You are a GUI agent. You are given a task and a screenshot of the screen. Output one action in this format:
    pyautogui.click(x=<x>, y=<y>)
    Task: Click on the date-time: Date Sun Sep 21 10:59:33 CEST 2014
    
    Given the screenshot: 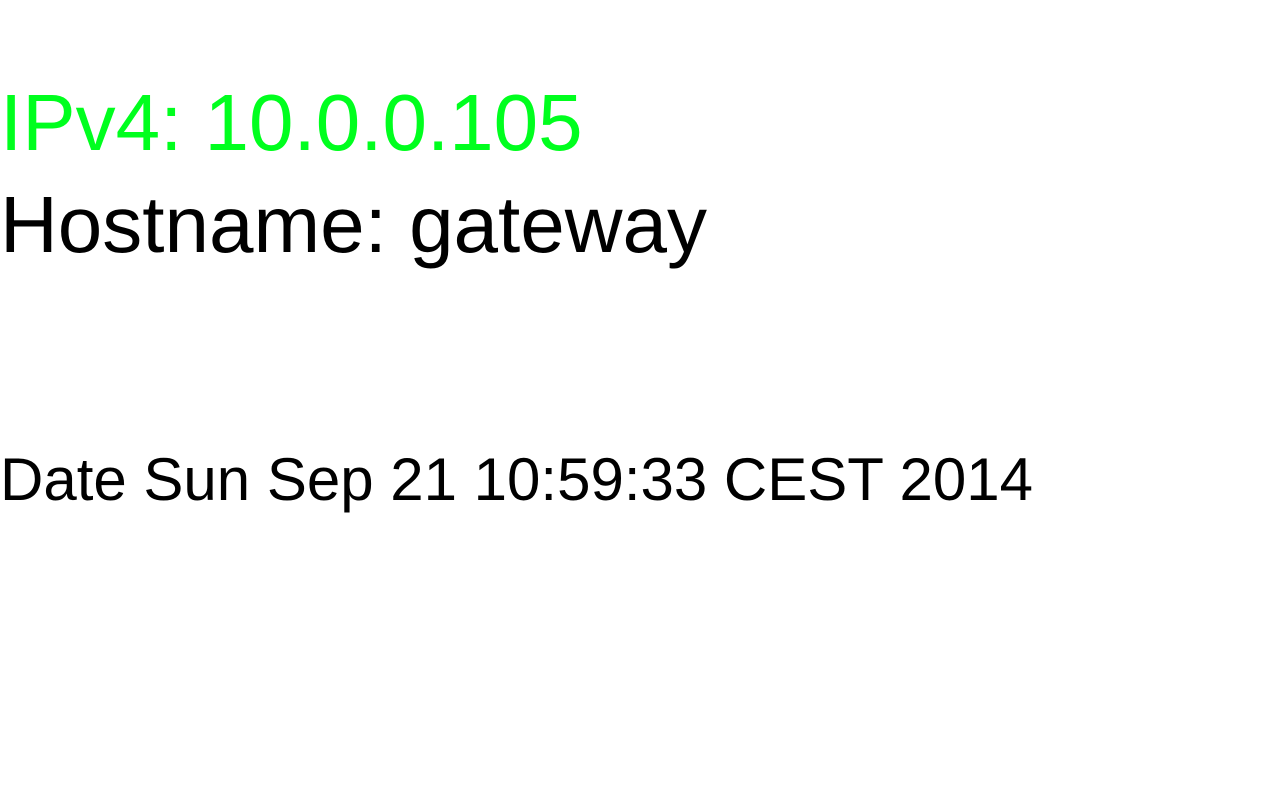 What is the action you would take?
    pyautogui.click(x=516, y=479)
    